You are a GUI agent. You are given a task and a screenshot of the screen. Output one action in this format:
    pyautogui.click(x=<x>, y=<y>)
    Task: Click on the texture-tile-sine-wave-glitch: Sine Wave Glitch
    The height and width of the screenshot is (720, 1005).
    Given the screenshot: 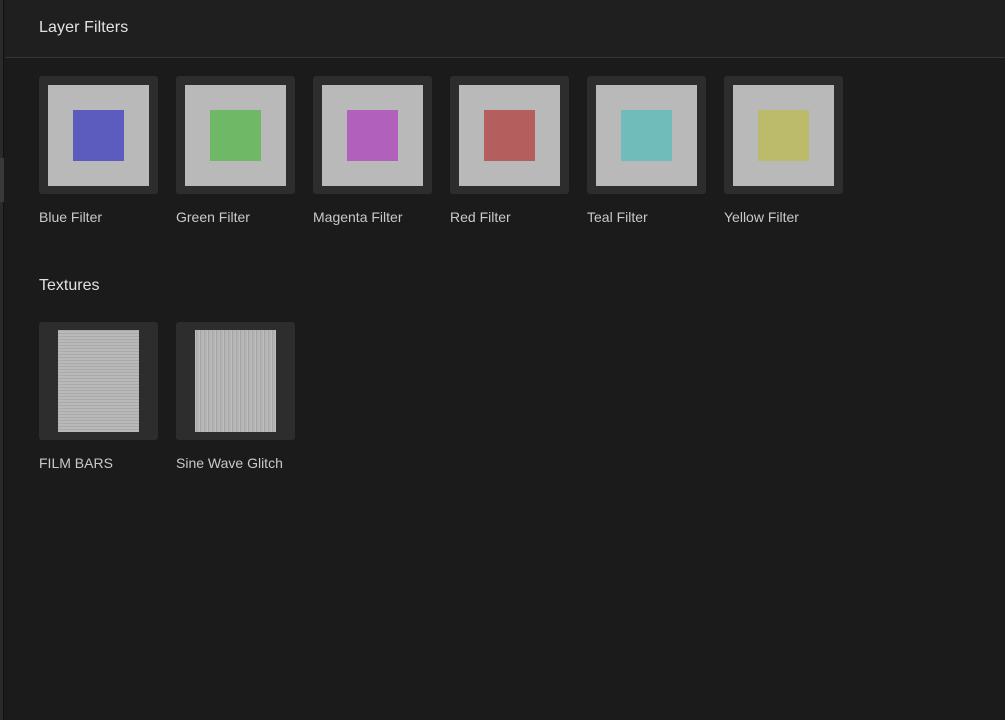 What is the action you would take?
    pyautogui.click(x=235, y=396)
    